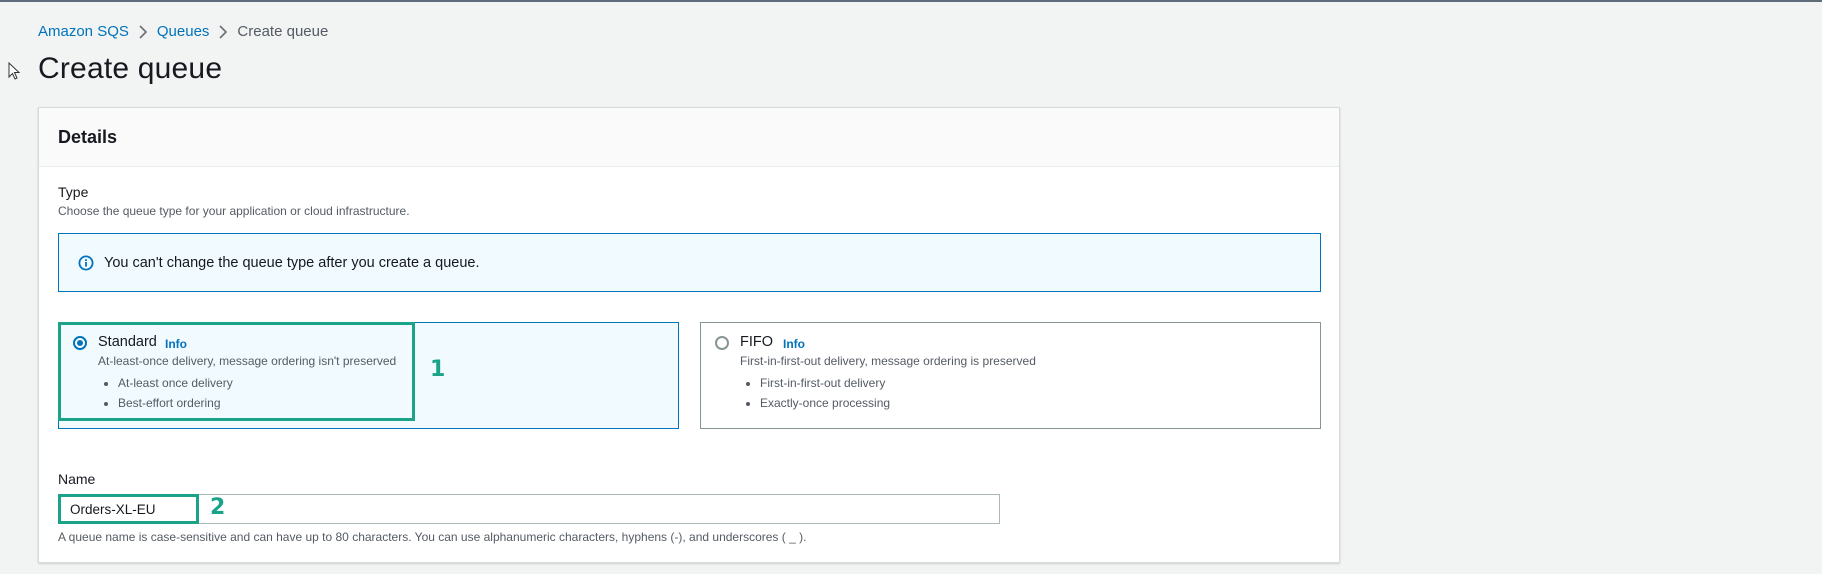 The width and height of the screenshot is (1822, 574). Describe the element at coordinates (722, 343) in the screenshot. I see `fifo-radio` at that location.